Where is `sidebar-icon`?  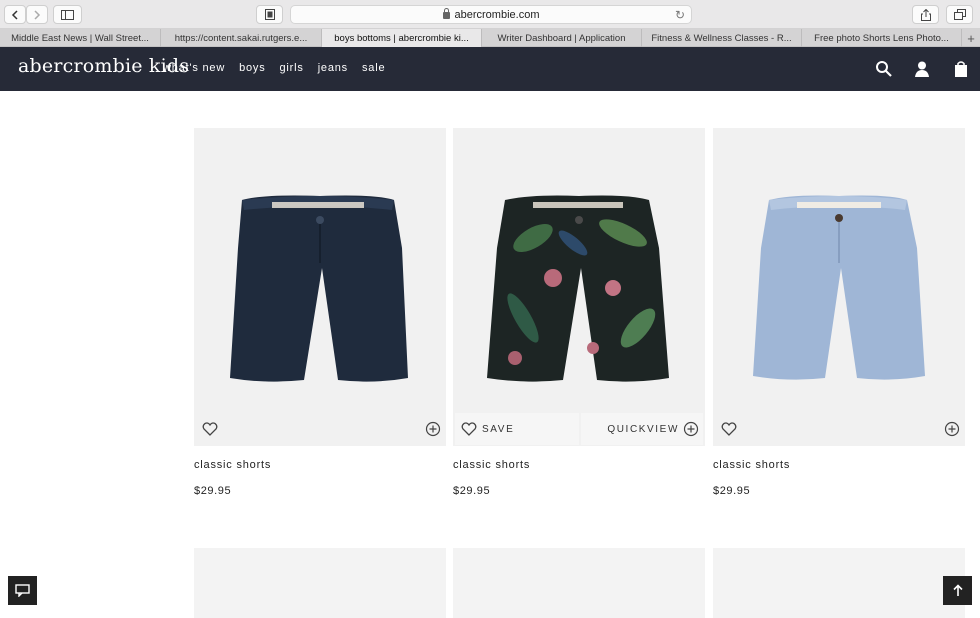 sidebar-icon is located at coordinates (67, 14).